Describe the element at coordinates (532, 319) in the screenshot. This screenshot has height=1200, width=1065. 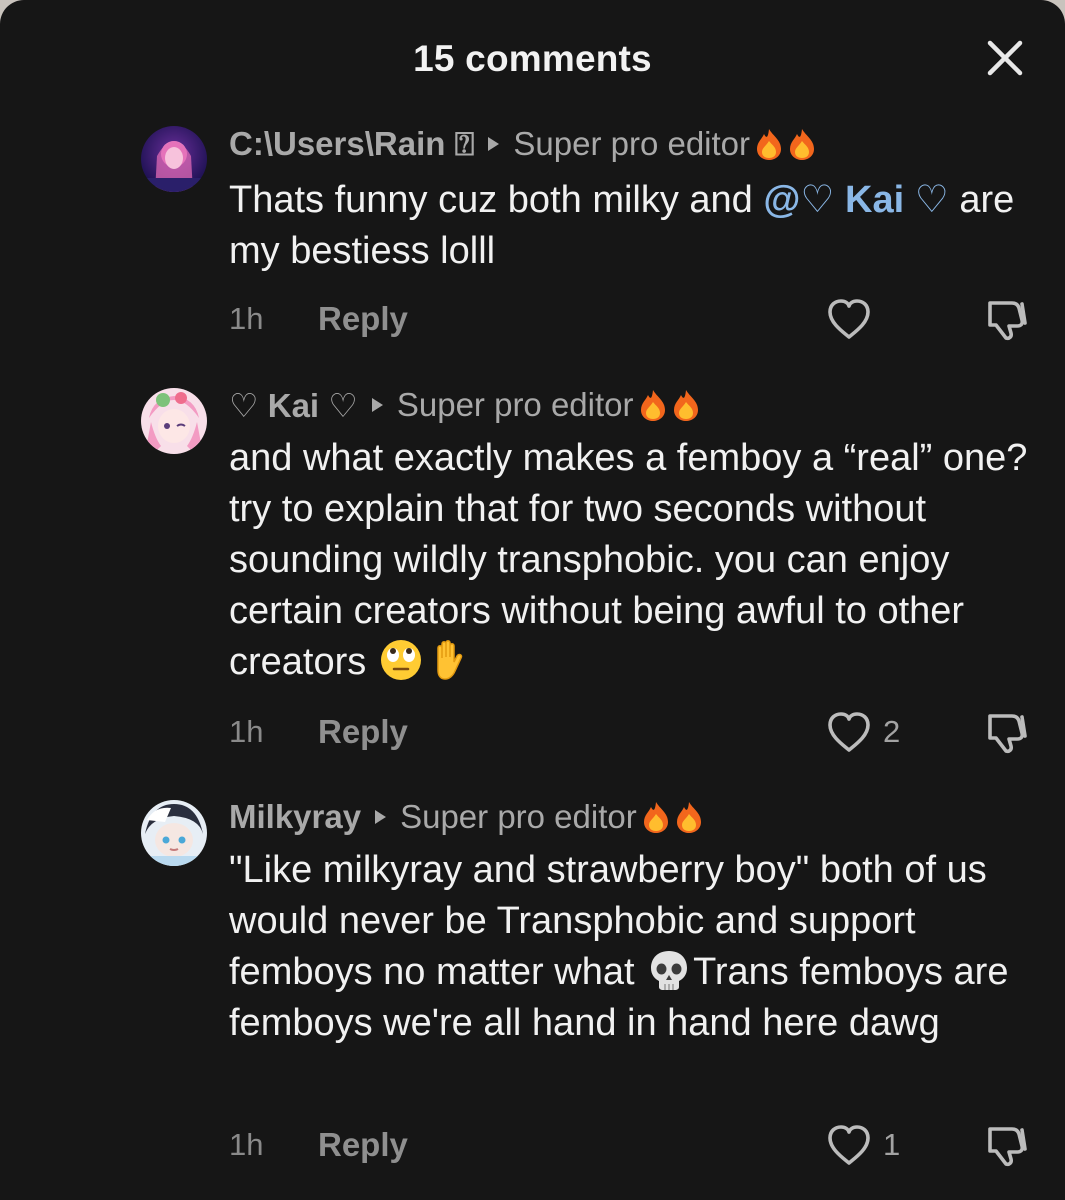
I see `comment-footer: 1h Reply` at that location.